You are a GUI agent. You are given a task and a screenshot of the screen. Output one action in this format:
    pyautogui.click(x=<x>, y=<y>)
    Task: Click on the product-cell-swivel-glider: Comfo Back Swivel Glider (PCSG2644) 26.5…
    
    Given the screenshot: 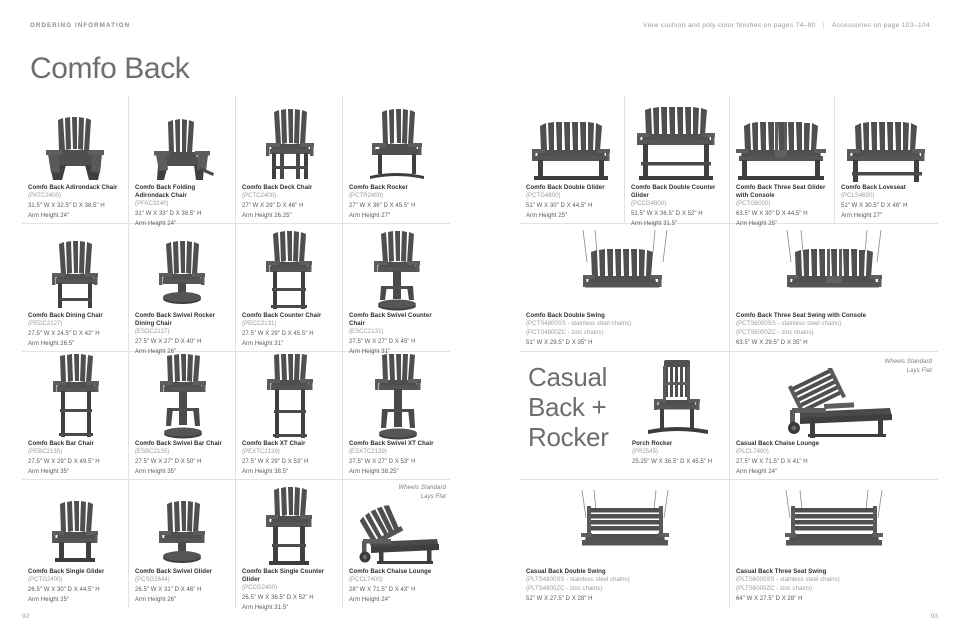 What is the action you would take?
    pyautogui.click(x=182, y=544)
    